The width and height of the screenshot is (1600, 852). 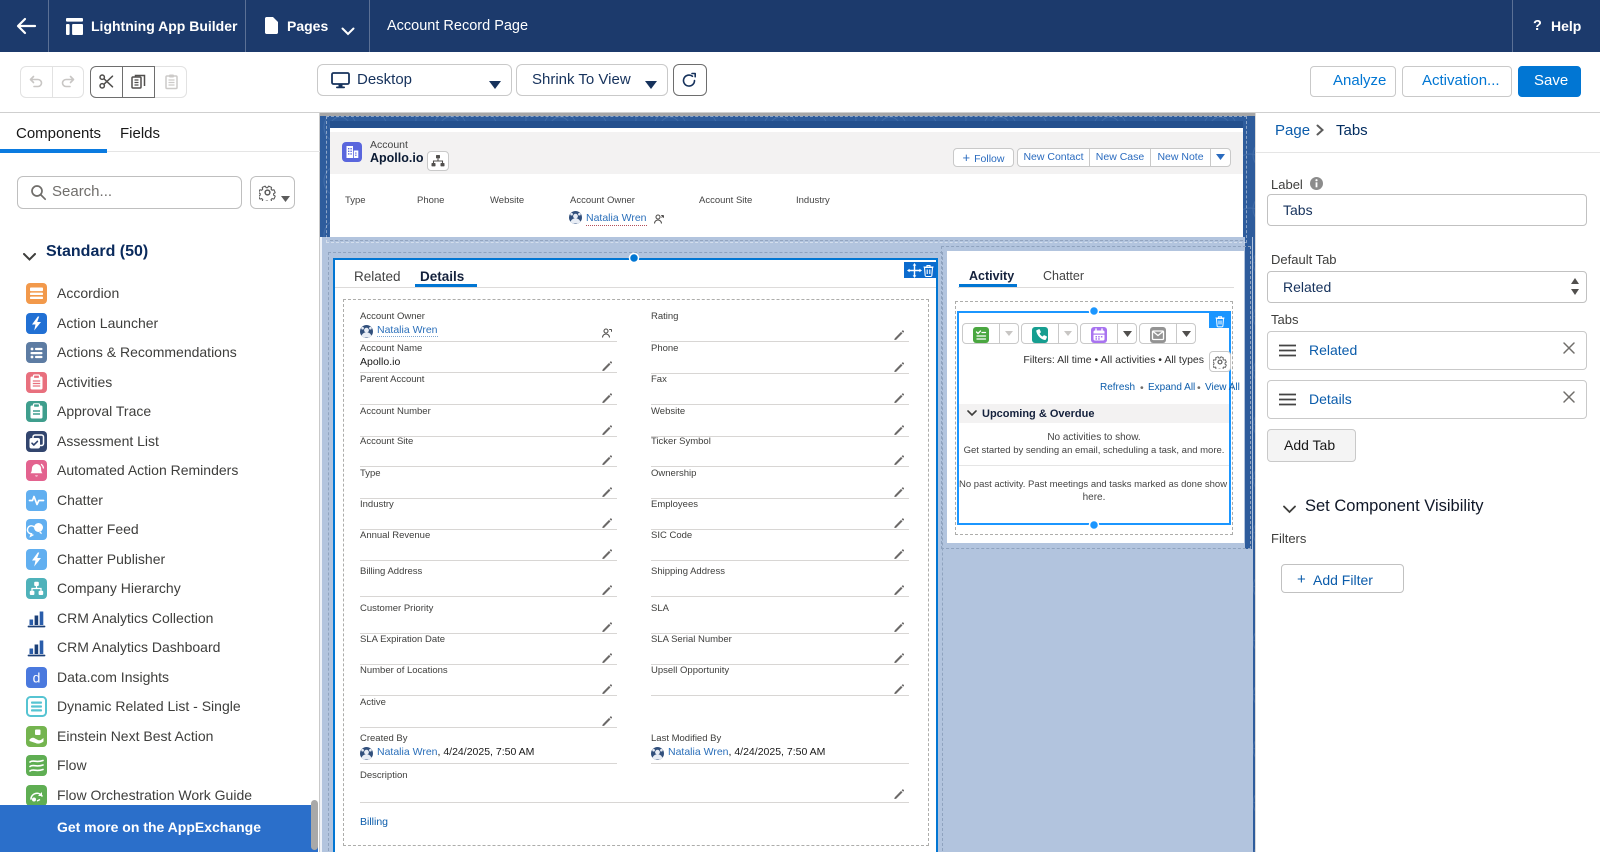 What do you see at coordinates (37, 677) in the screenshot?
I see `svg-text: d` at bounding box center [37, 677].